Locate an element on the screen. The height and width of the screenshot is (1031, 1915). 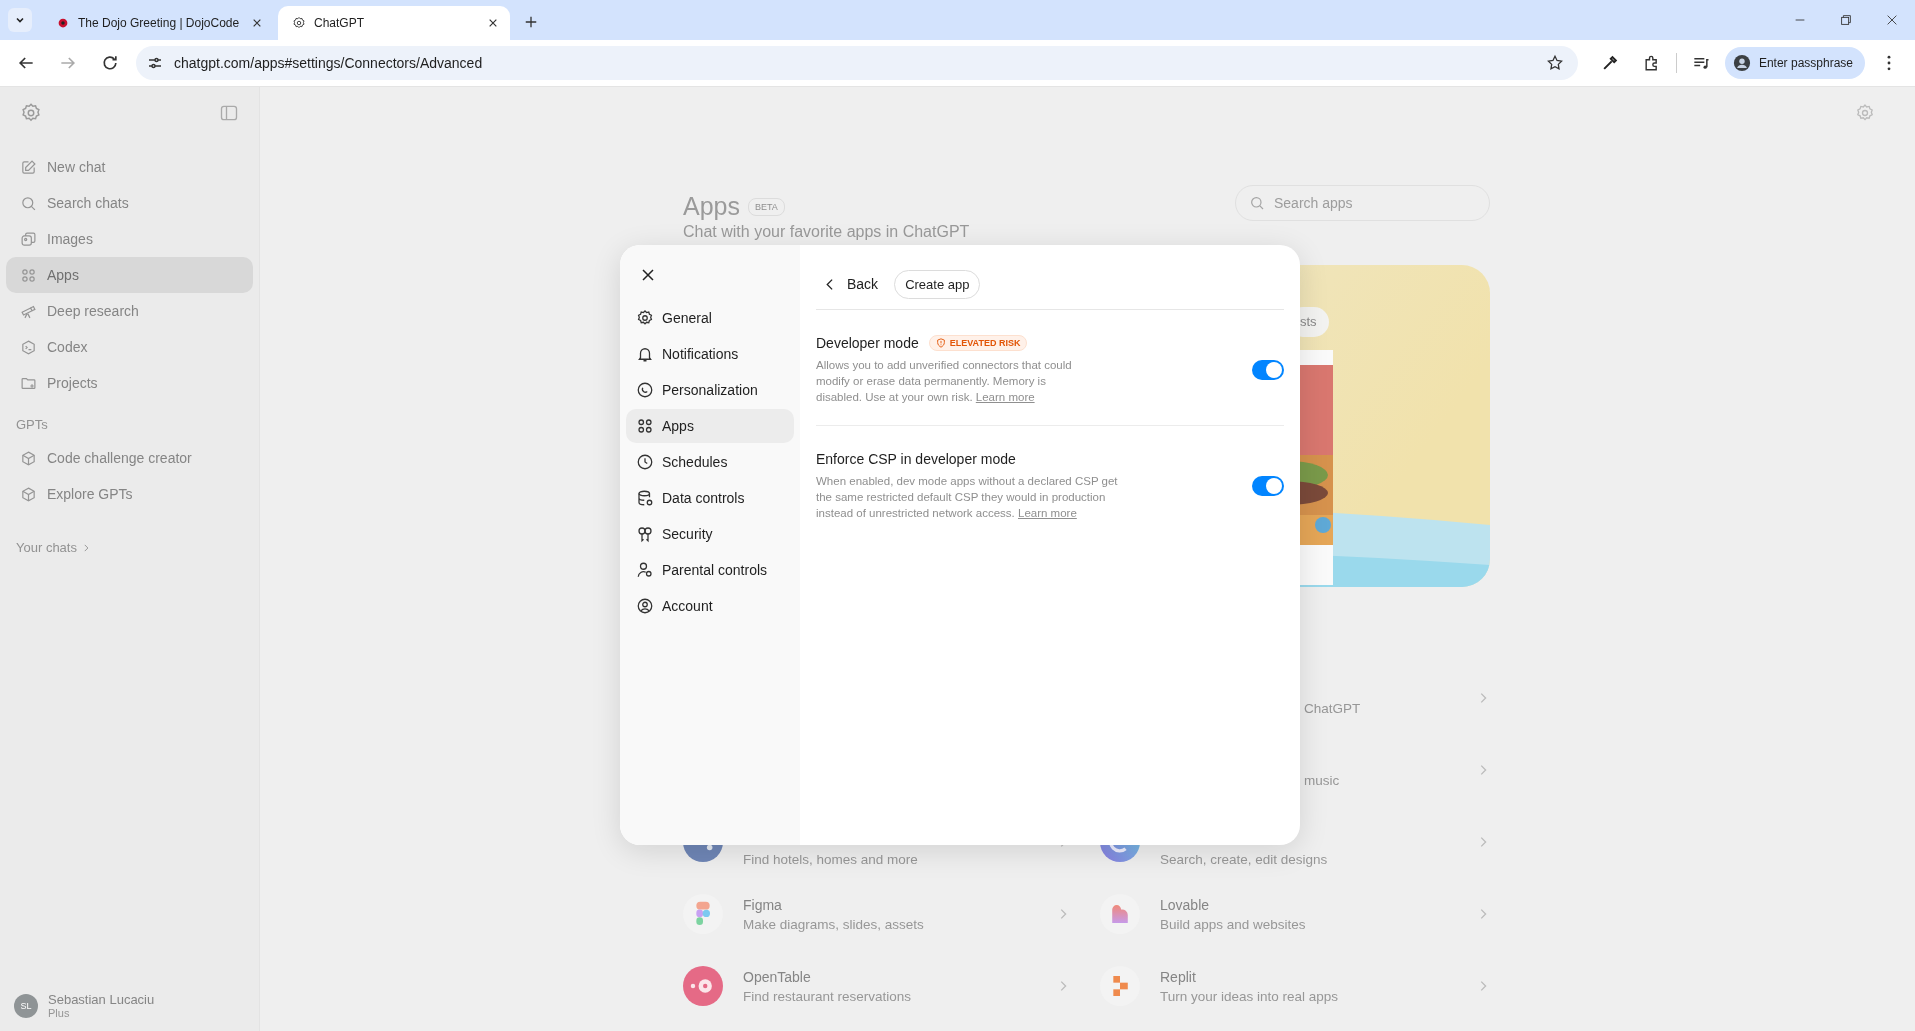
clock-icon is located at coordinates (645, 462).